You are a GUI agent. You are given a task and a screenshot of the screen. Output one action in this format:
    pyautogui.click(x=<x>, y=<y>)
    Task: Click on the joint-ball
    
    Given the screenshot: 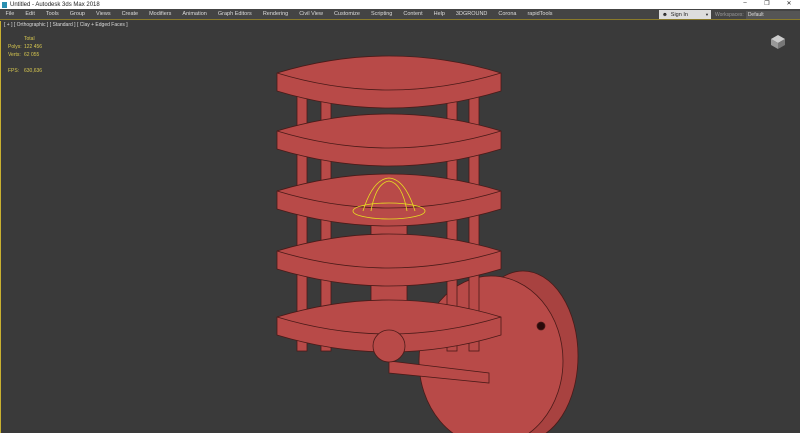 What is the action you would take?
    pyautogui.click(x=389, y=346)
    